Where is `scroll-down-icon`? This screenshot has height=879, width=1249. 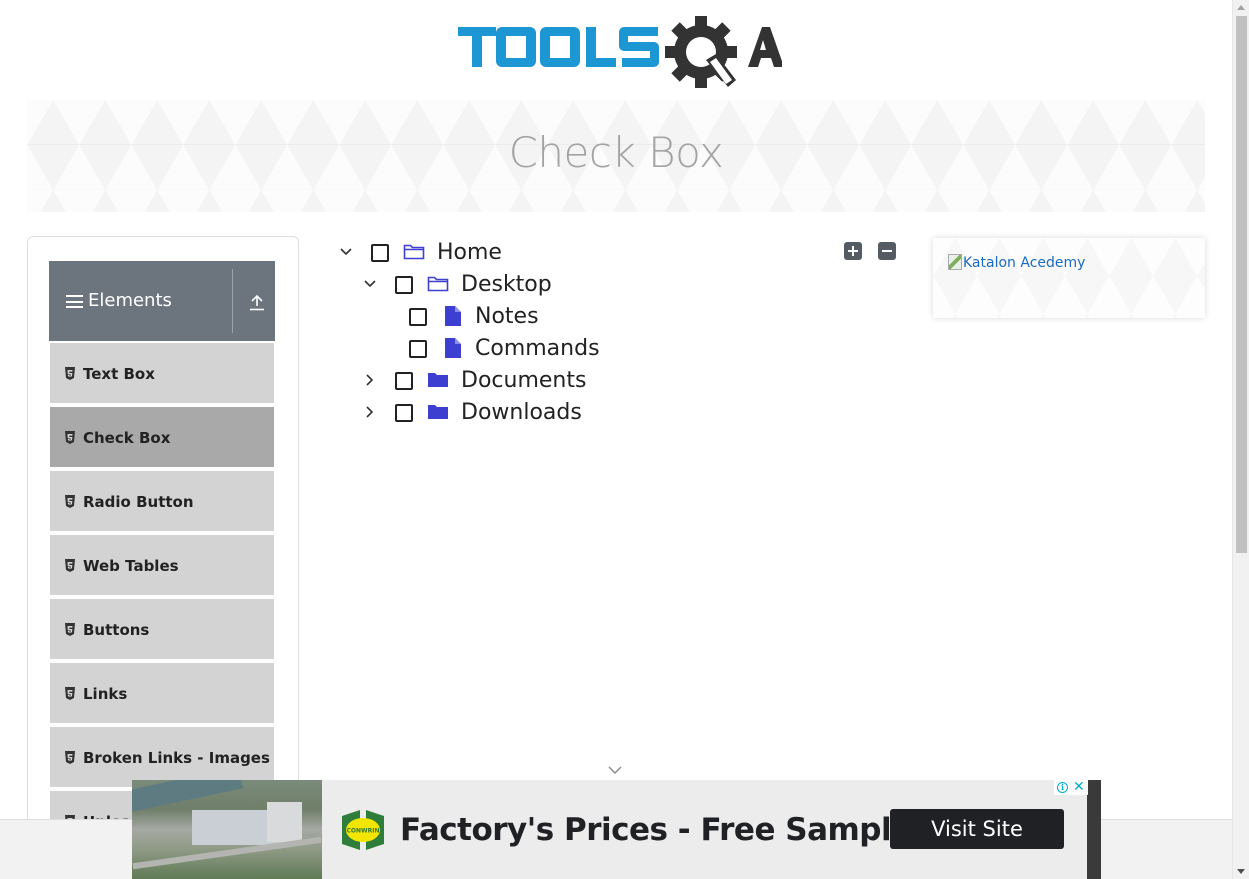
scroll-down-icon is located at coordinates (1241, 871).